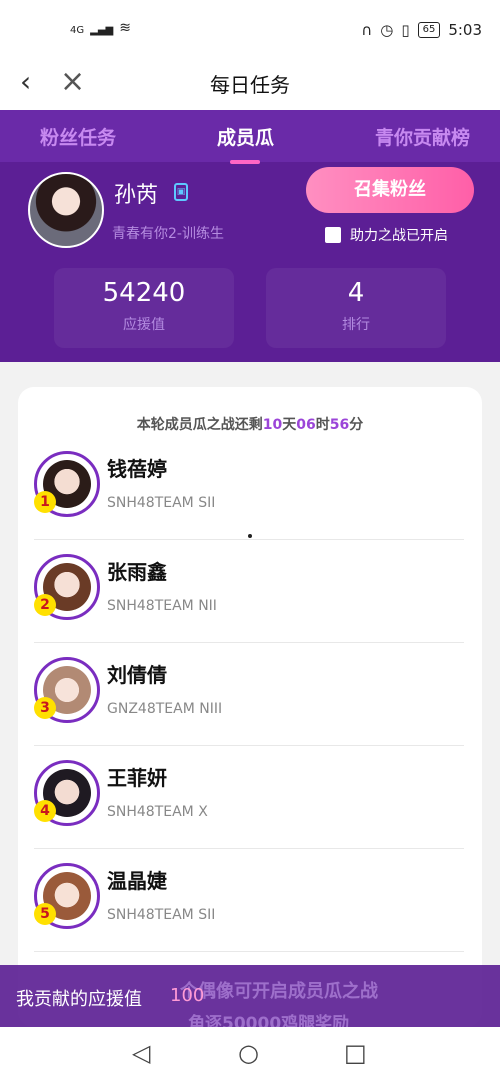 This screenshot has height=1083, width=500. What do you see at coordinates (199, 425) in the screenshot?
I see `countdown-prefix: 本轮成员瓜之战还剩` at bounding box center [199, 425].